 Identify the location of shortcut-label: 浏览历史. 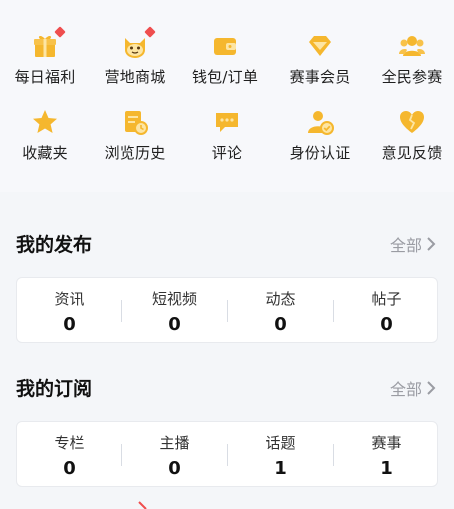
(135, 153).